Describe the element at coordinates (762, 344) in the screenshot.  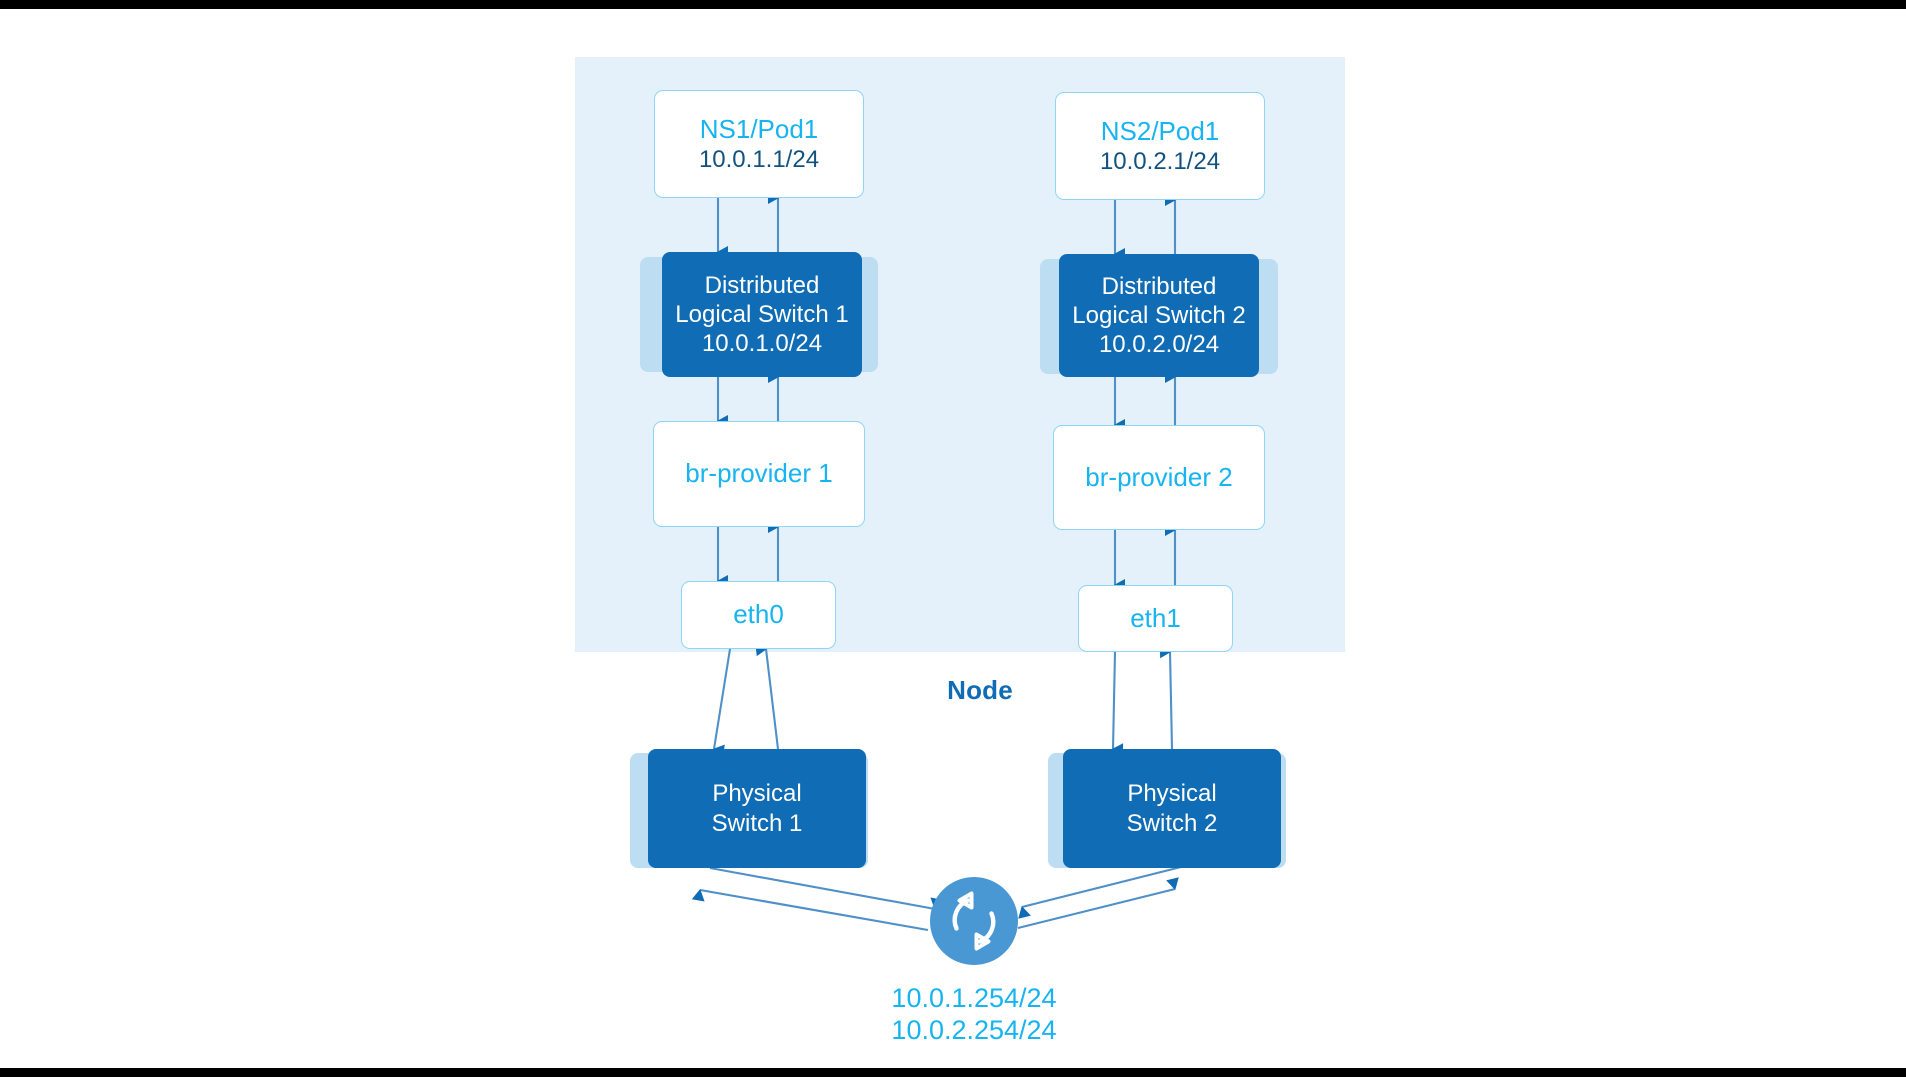
I see `logical-switch-cidr: 10.0.1.0/24` at that location.